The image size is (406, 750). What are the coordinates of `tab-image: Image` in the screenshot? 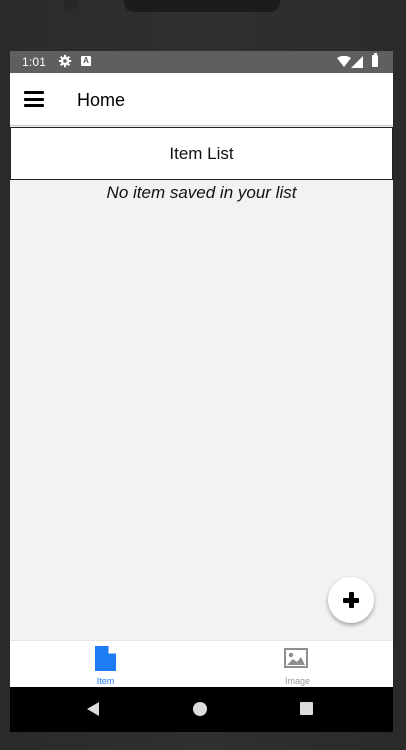 It's located at (297, 664).